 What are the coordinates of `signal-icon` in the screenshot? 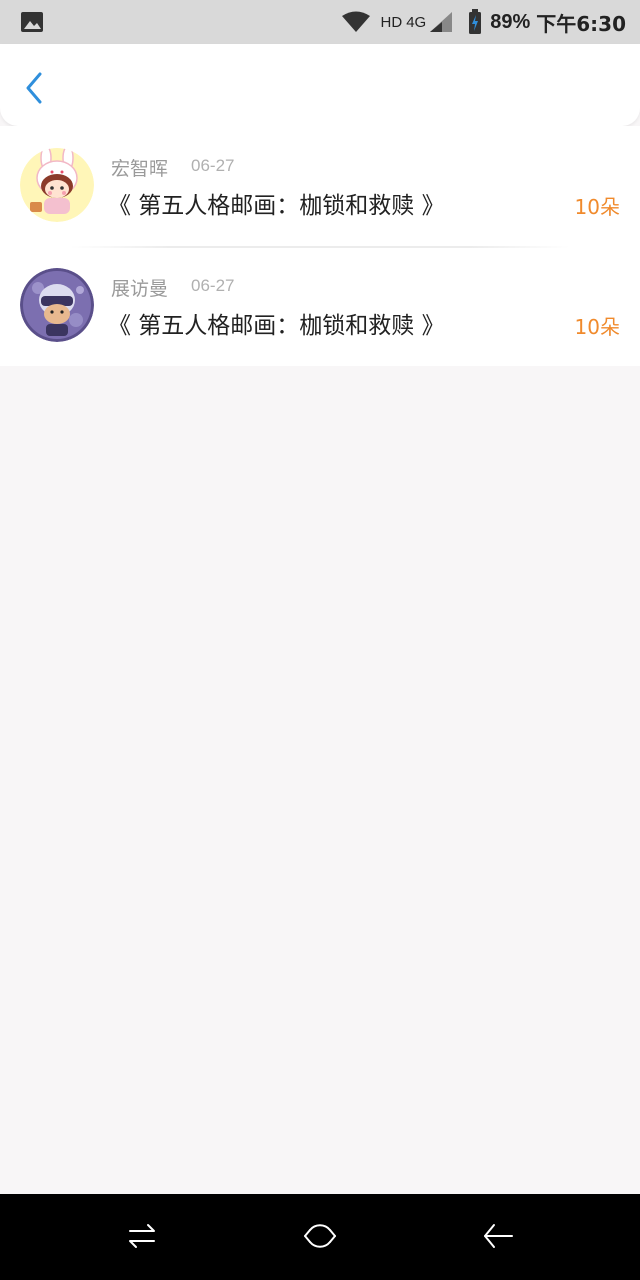 It's located at (441, 22).